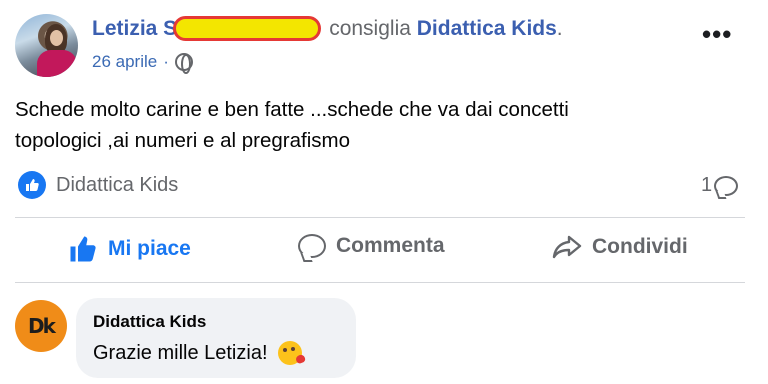 The width and height of the screenshot is (768, 384). I want to click on comment-author: Didattica Kids, so click(149, 322).